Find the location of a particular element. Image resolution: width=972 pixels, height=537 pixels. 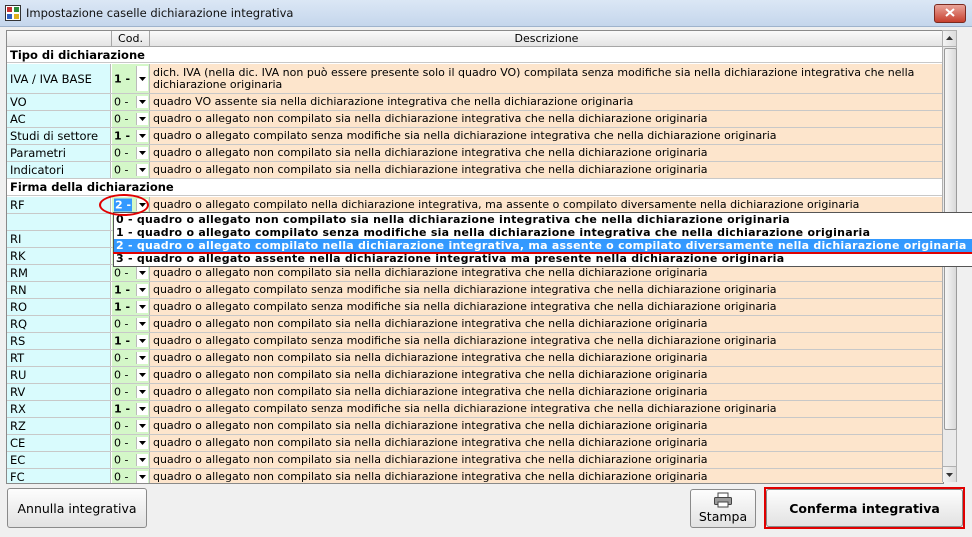

row-name: Indicatori is located at coordinates (59, 170).